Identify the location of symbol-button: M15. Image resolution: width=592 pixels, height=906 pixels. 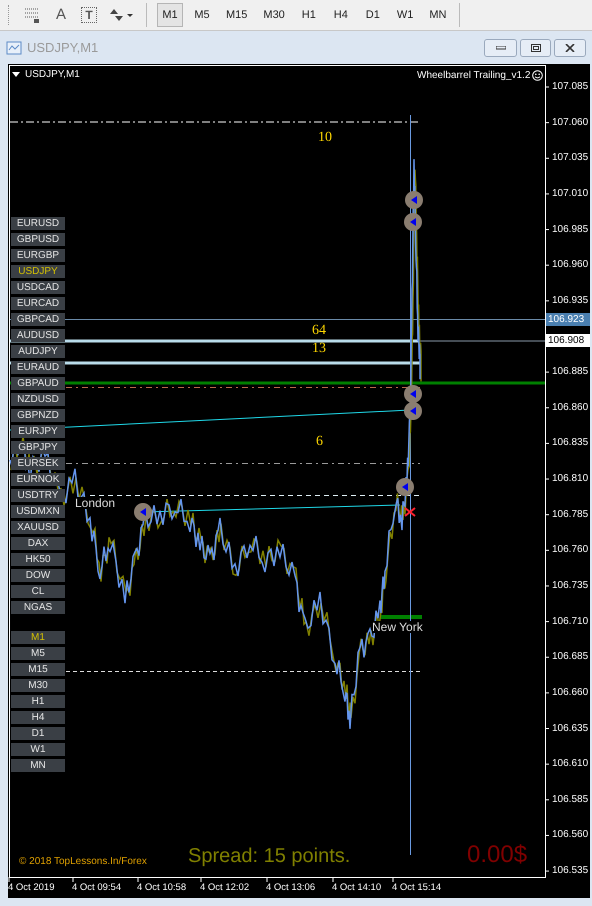
(38, 669).